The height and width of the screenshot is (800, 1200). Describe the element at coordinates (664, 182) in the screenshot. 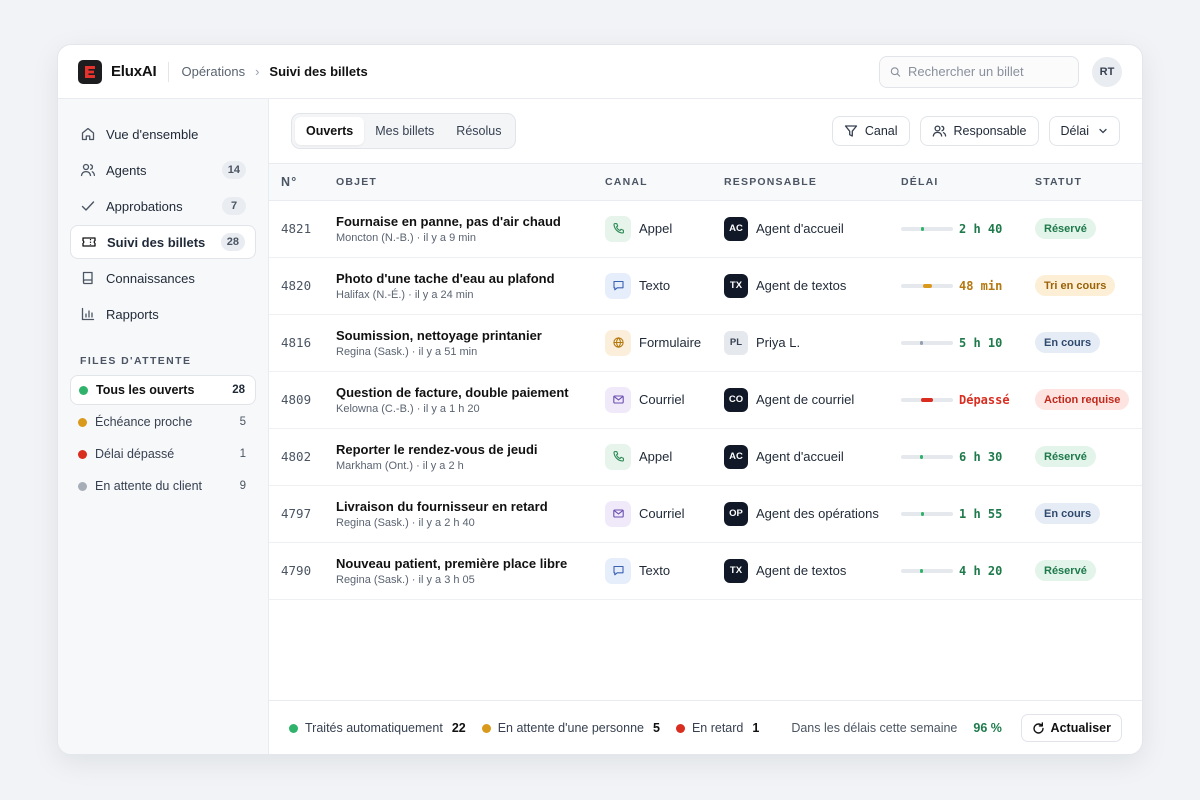

I see `header-channel: CANAL` at that location.